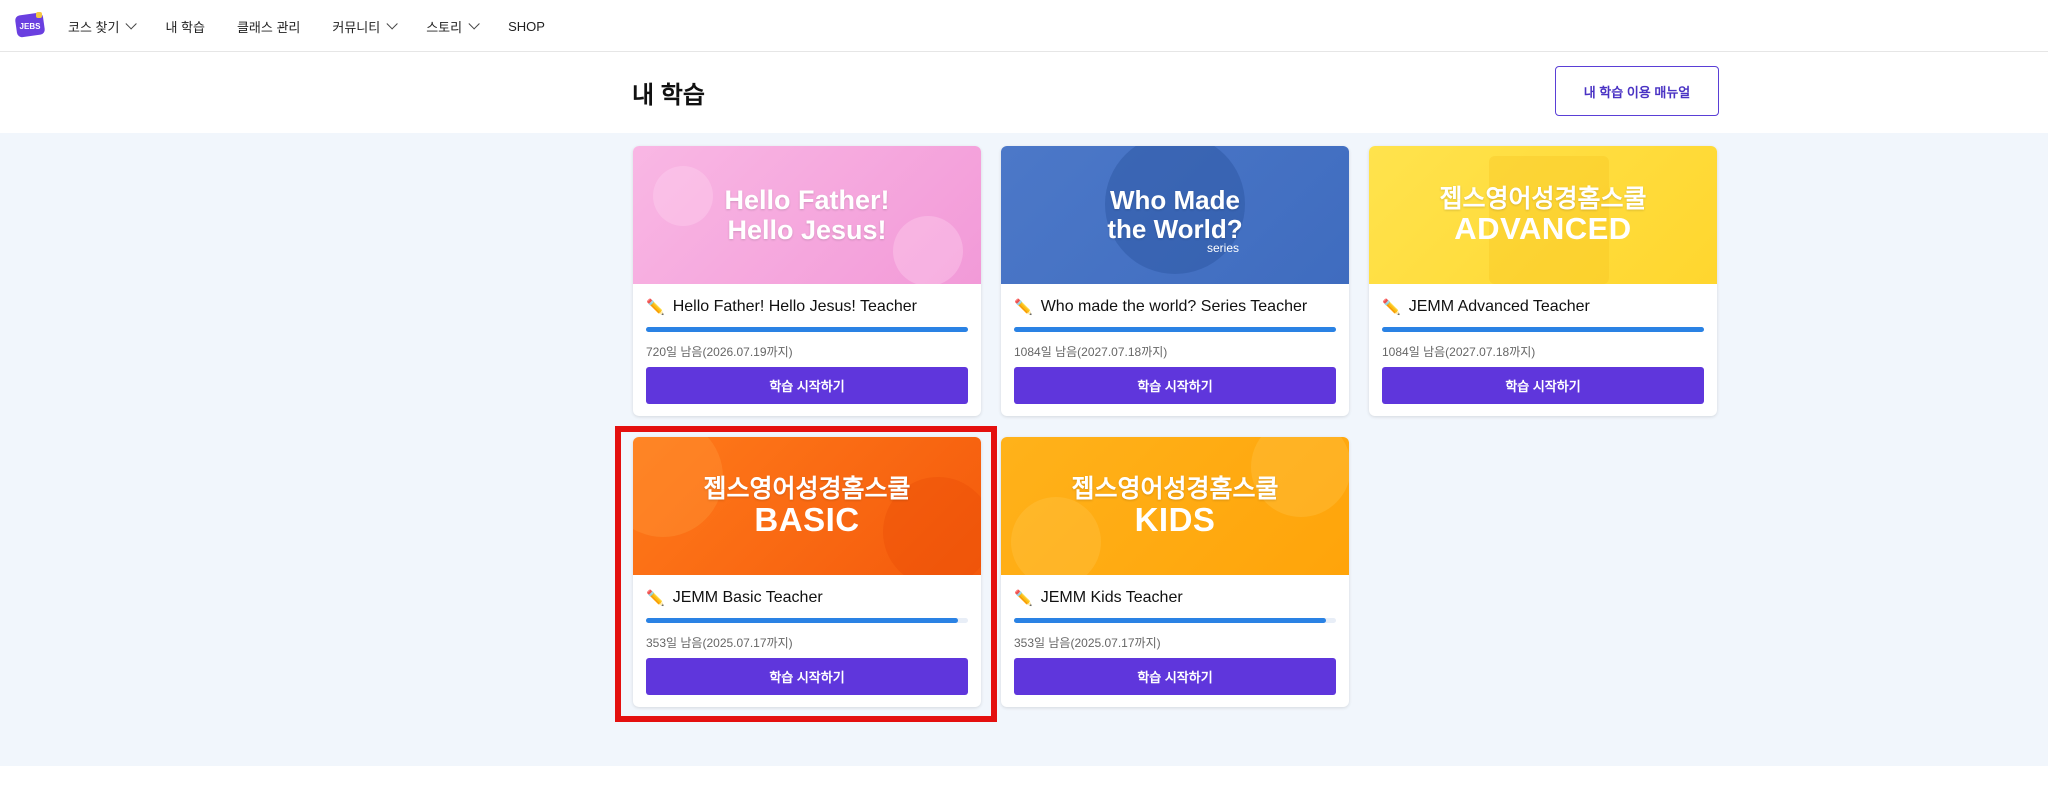  What do you see at coordinates (1024, 26) in the screenshot?
I see `top-navigation: JEBS 코스 찾기 내 학습 클래스 관리 커뮤니티 스토리 SHOP` at bounding box center [1024, 26].